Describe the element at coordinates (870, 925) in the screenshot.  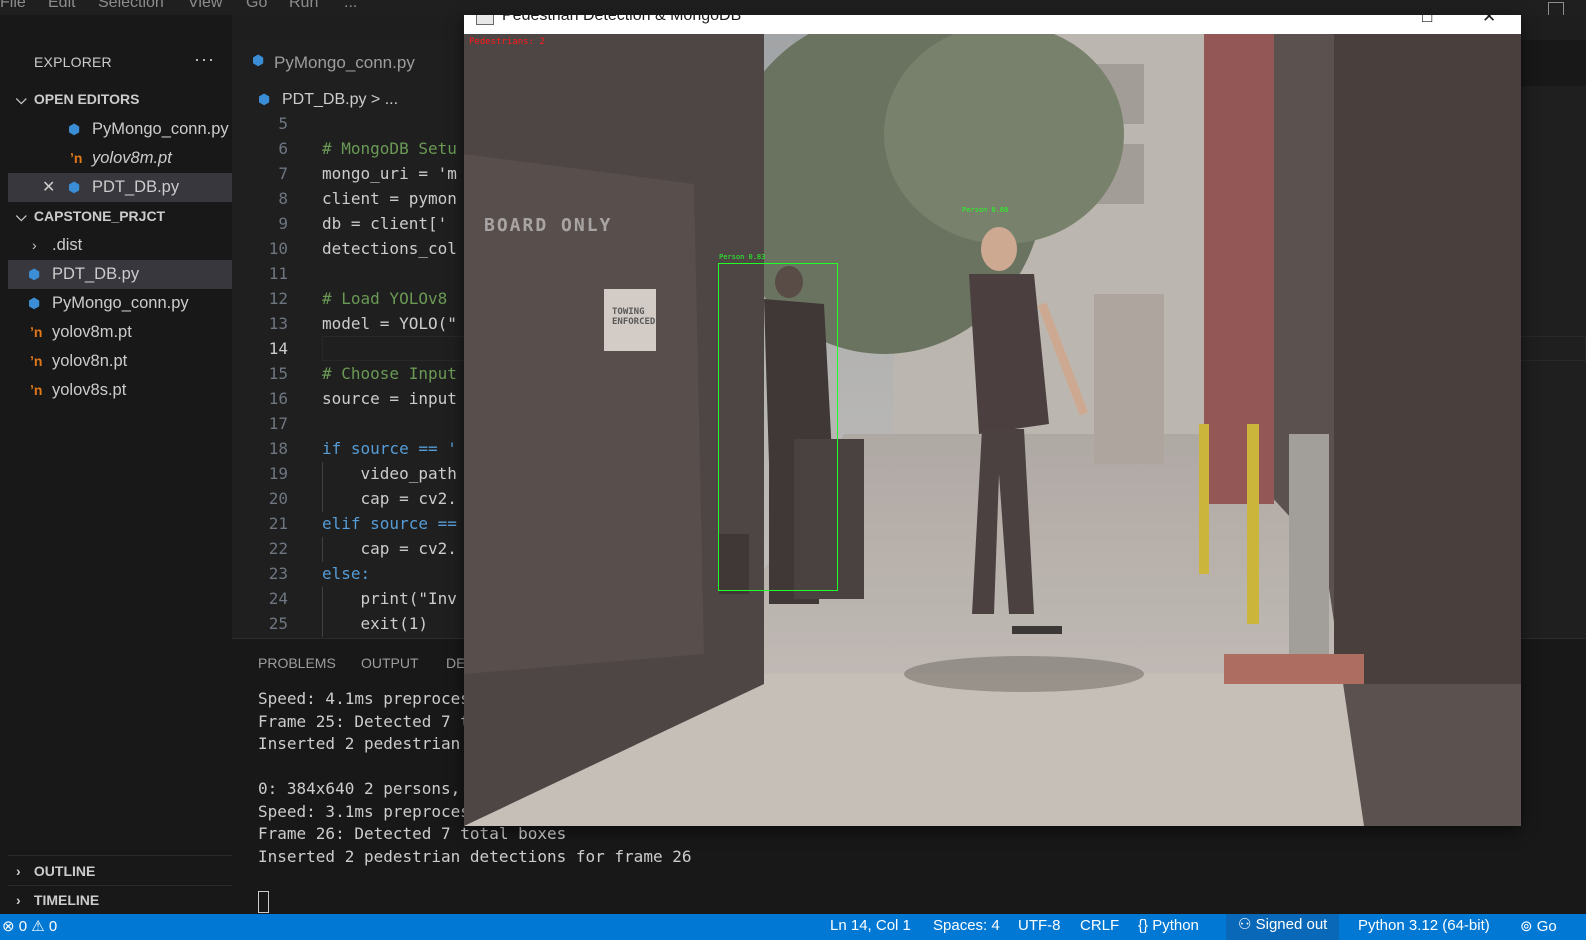
I see `cursor-position: Ln 14, Col 1` at that location.